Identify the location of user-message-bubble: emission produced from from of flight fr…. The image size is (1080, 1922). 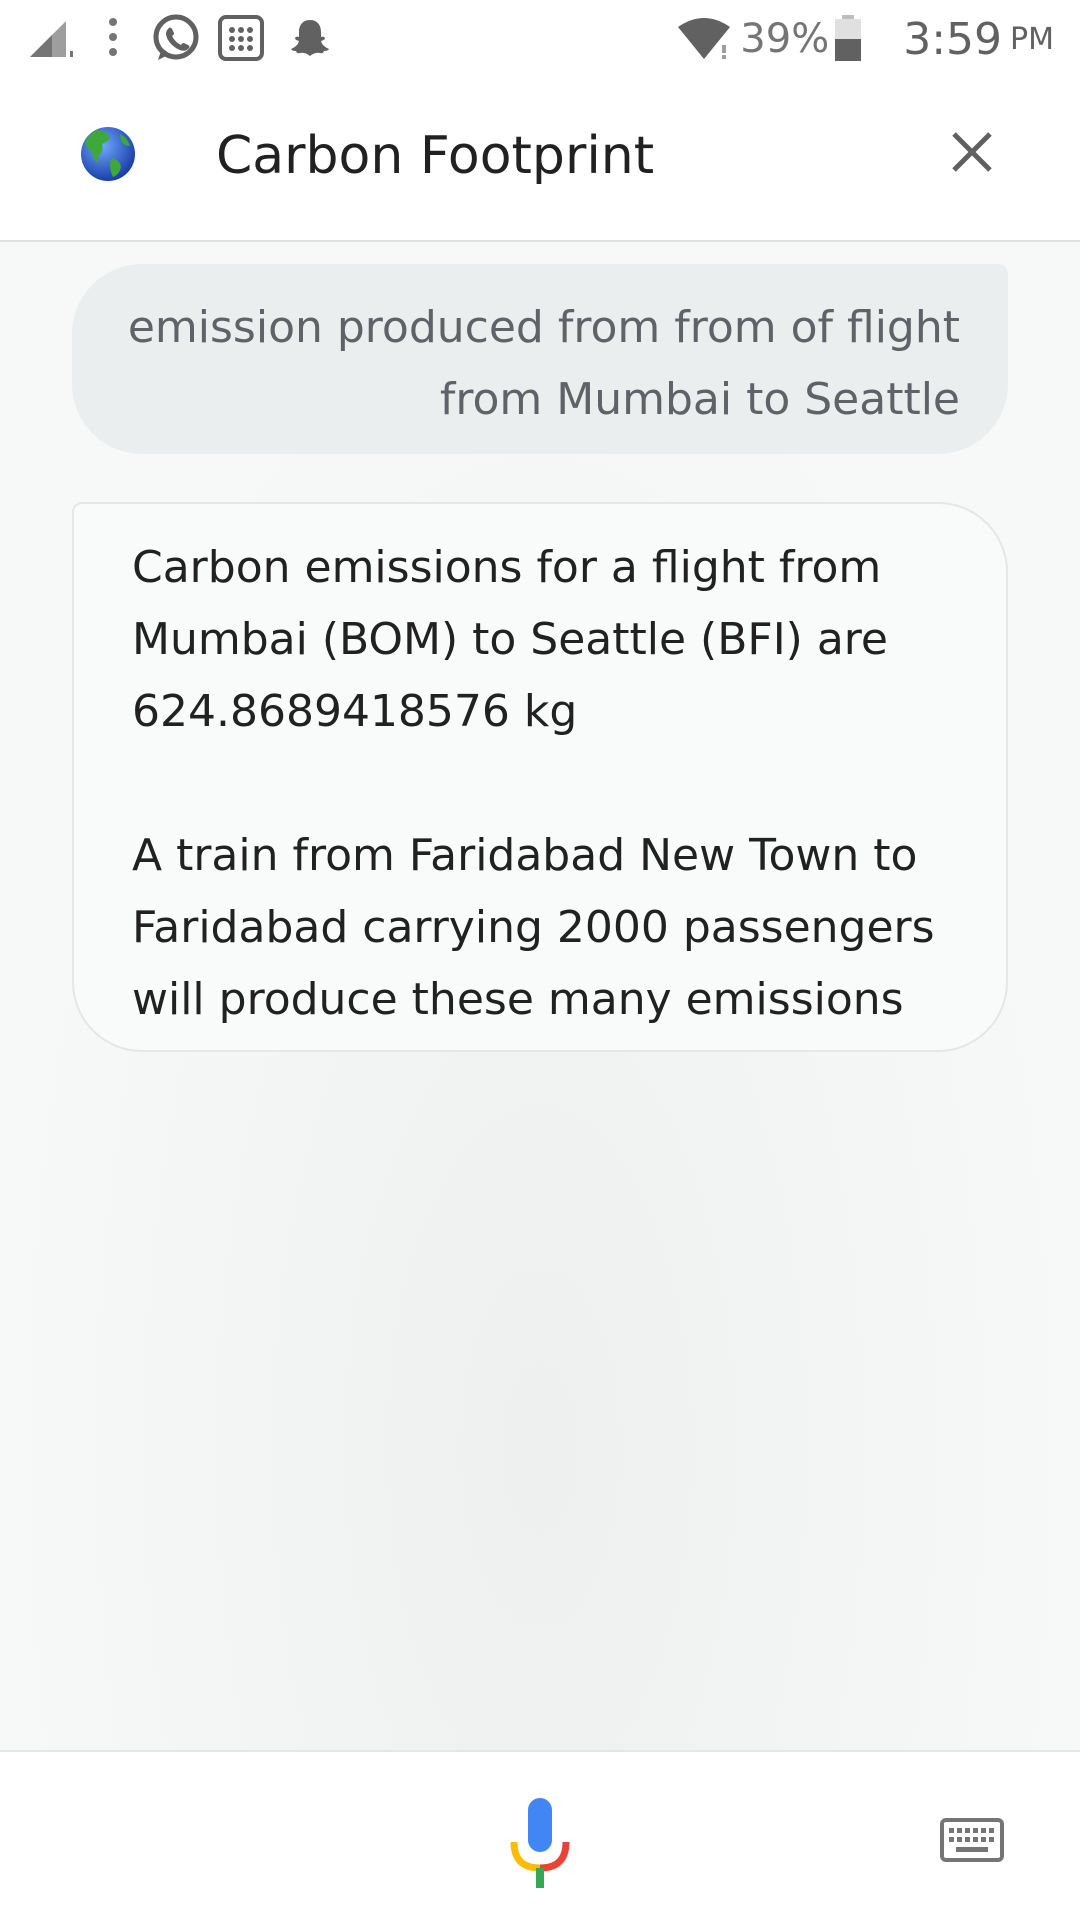
(540, 359).